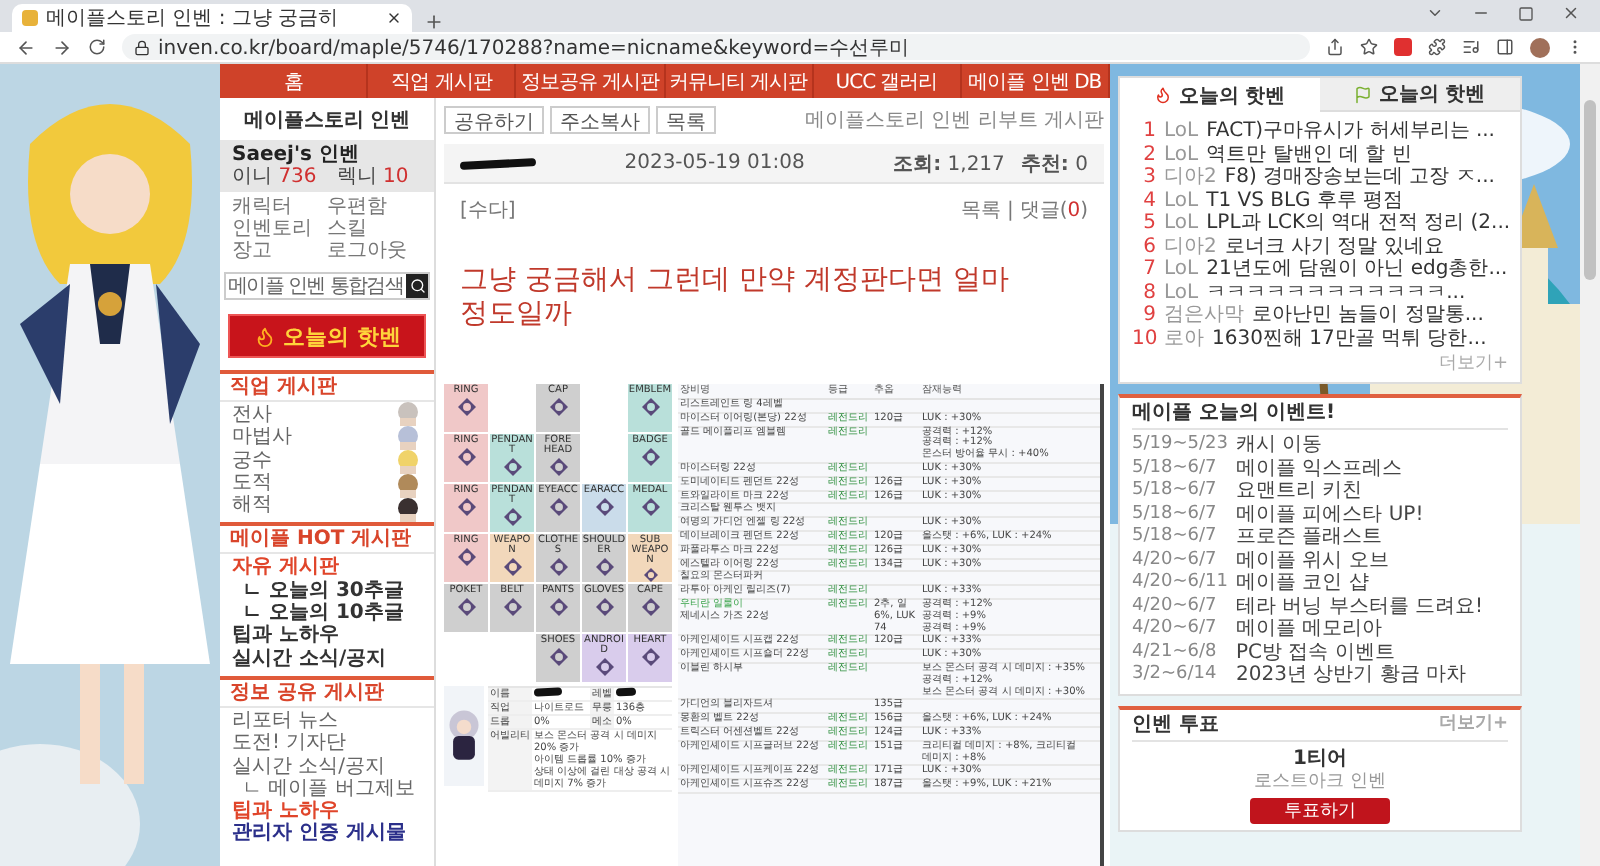  What do you see at coordinates (327, 438) in the screenshot?
I see `sidebar-link: 마법사` at bounding box center [327, 438].